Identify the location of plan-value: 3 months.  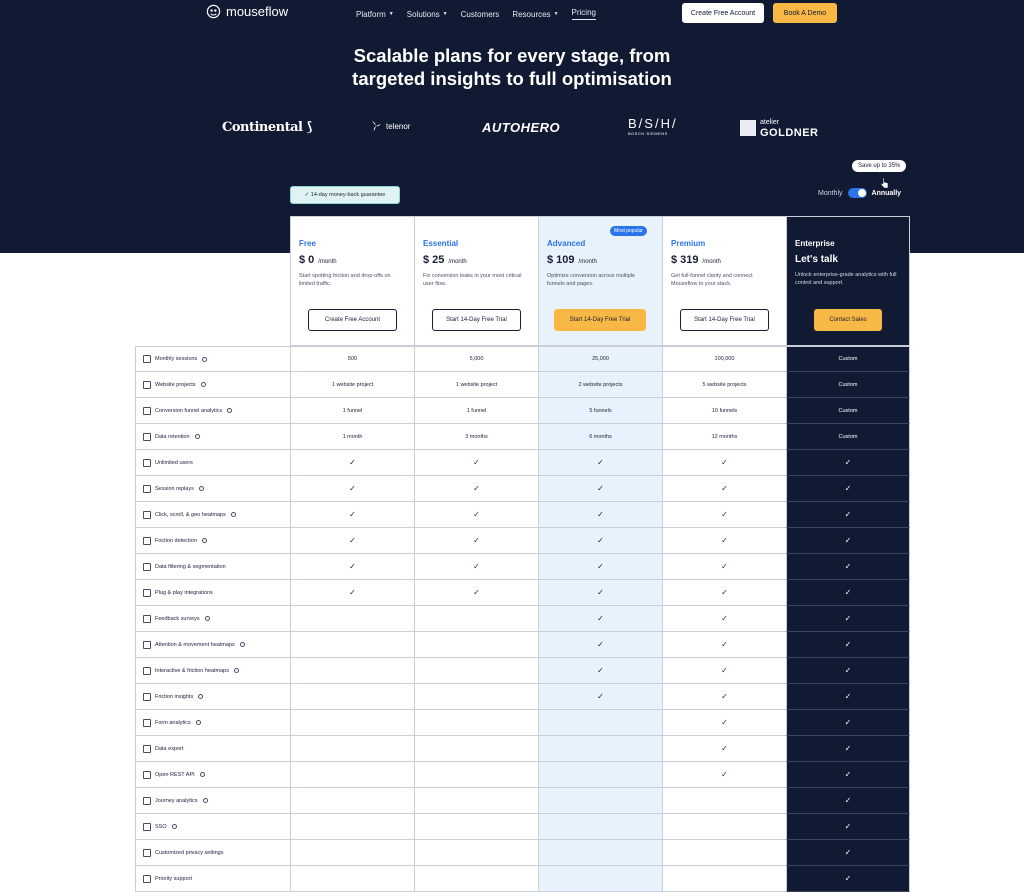
(476, 436).